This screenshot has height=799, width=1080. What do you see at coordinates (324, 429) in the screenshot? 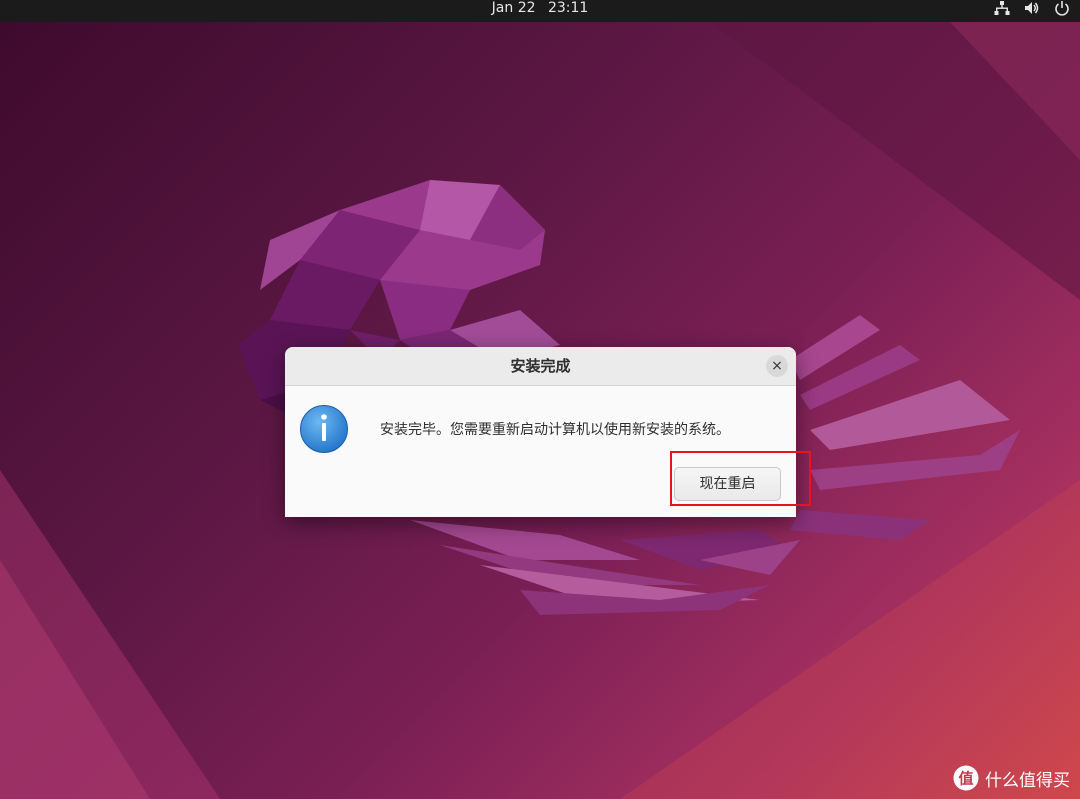
I see `info-icon` at bounding box center [324, 429].